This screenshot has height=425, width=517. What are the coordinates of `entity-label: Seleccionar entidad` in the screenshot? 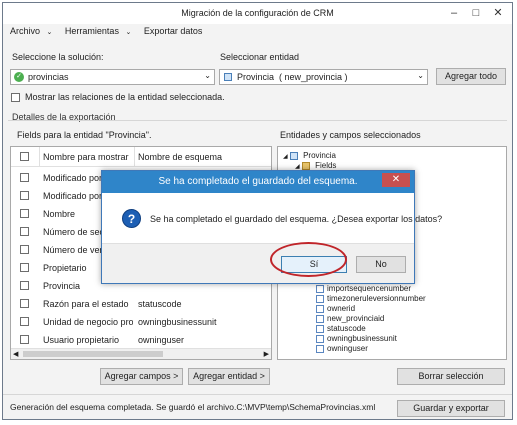 It's located at (260, 57).